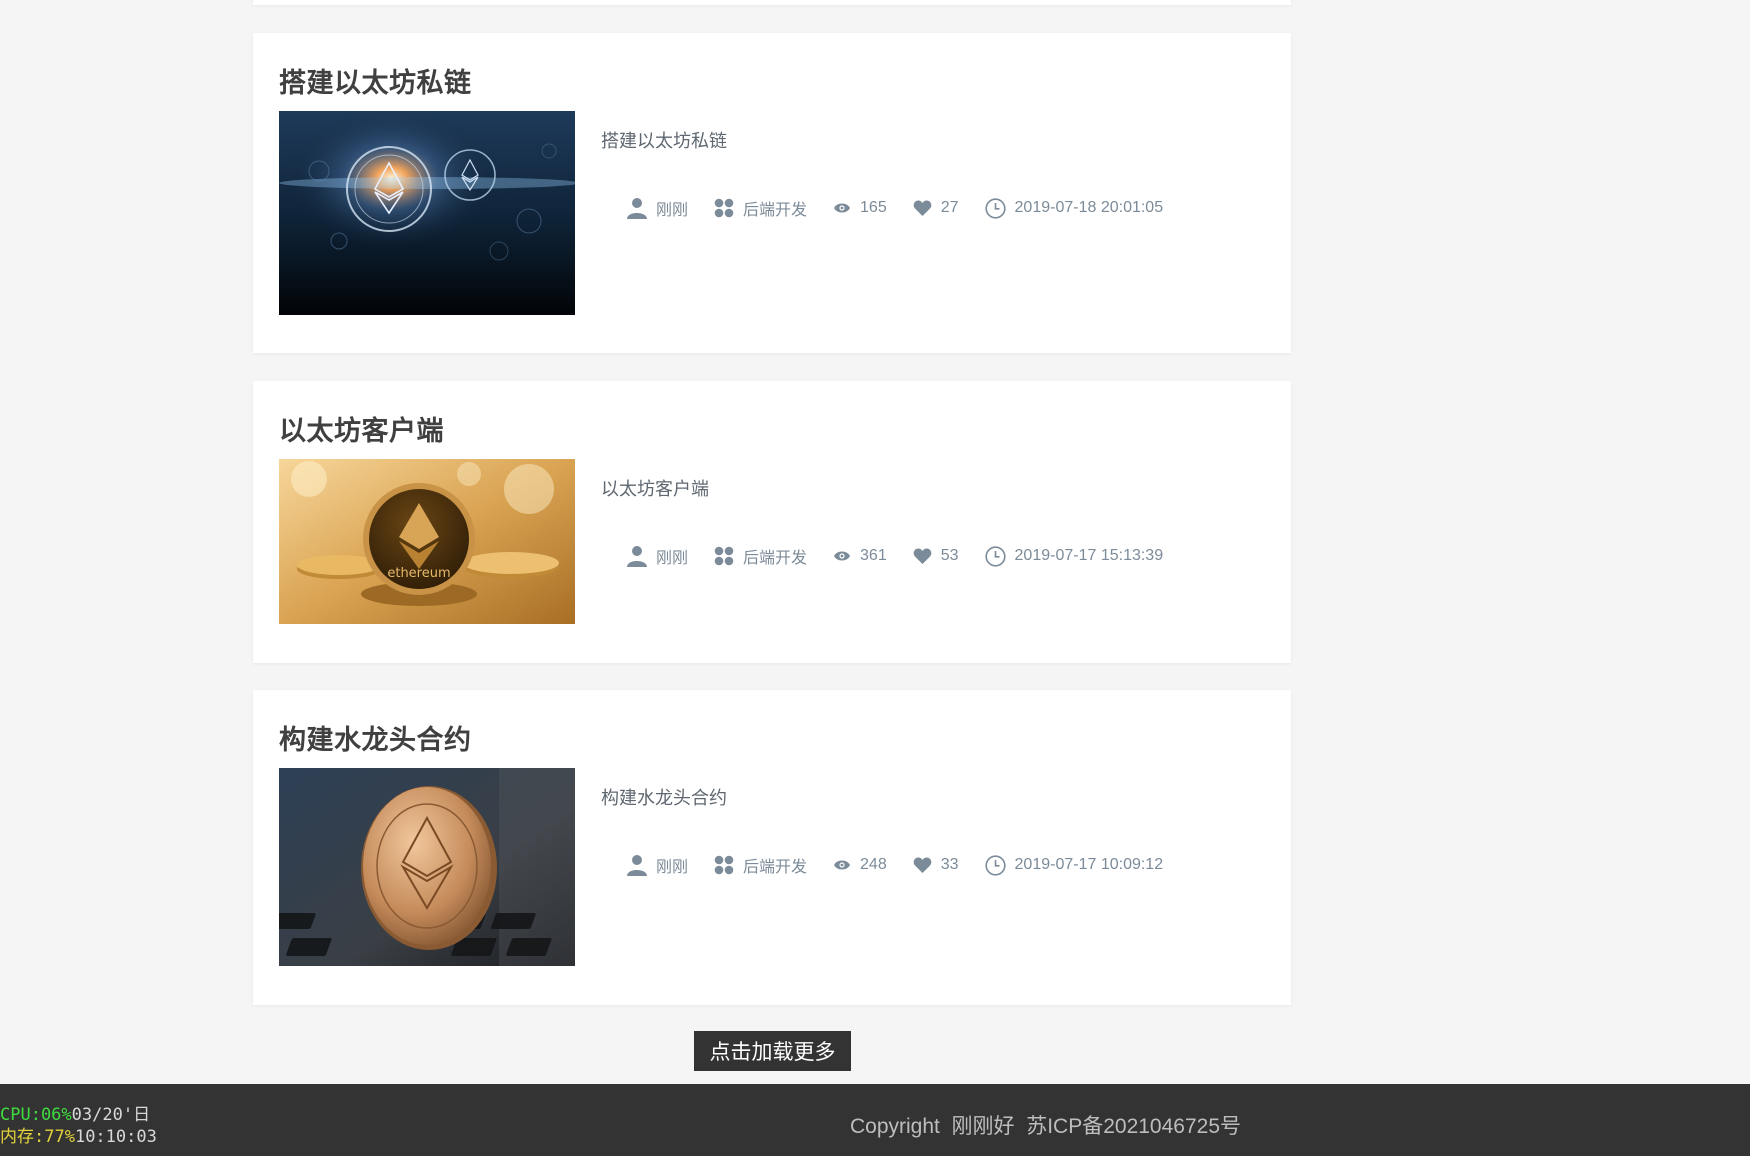 This screenshot has width=1750, height=1156. What do you see at coordinates (873, 207) in the screenshot?
I see `views-count: 165` at bounding box center [873, 207].